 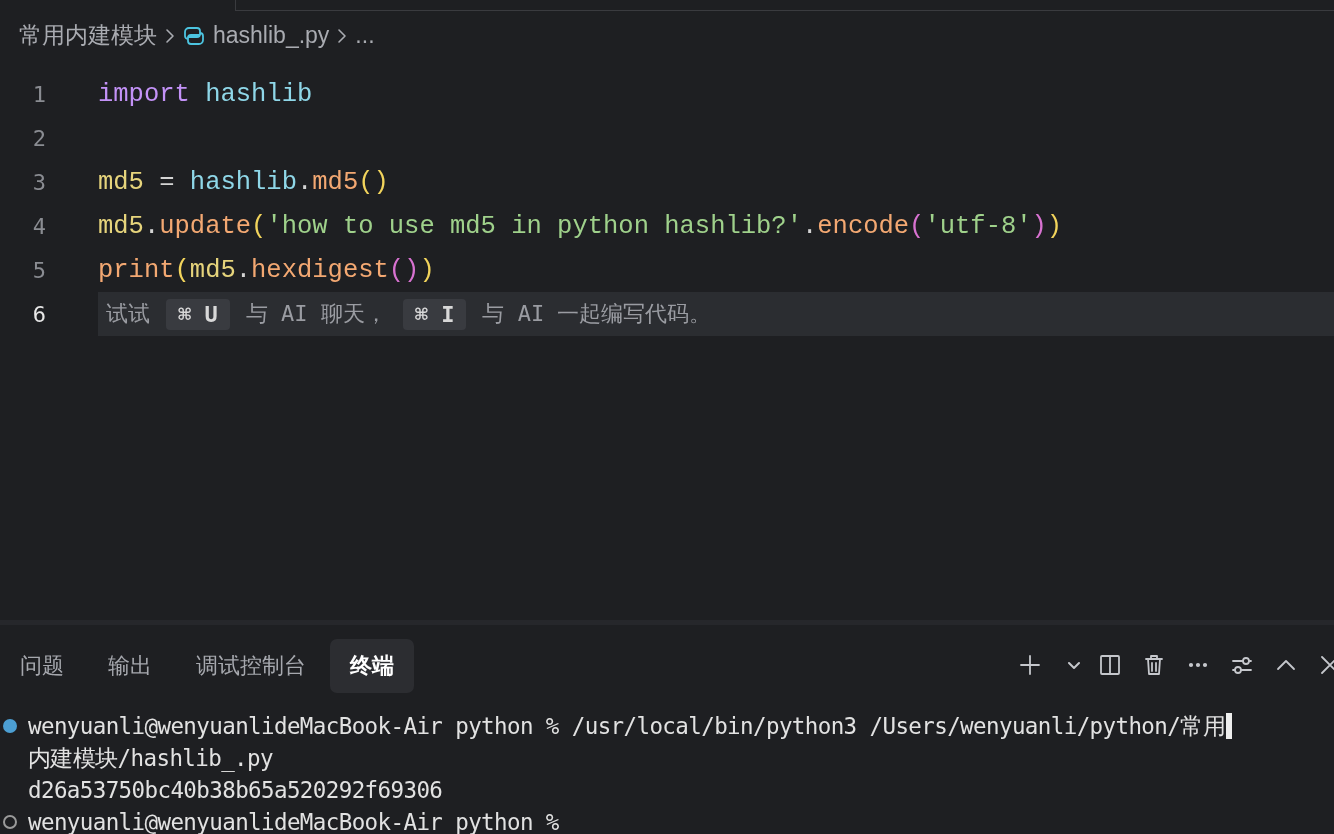 I want to click on panel-tab: 终端, so click(x=372, y=665).